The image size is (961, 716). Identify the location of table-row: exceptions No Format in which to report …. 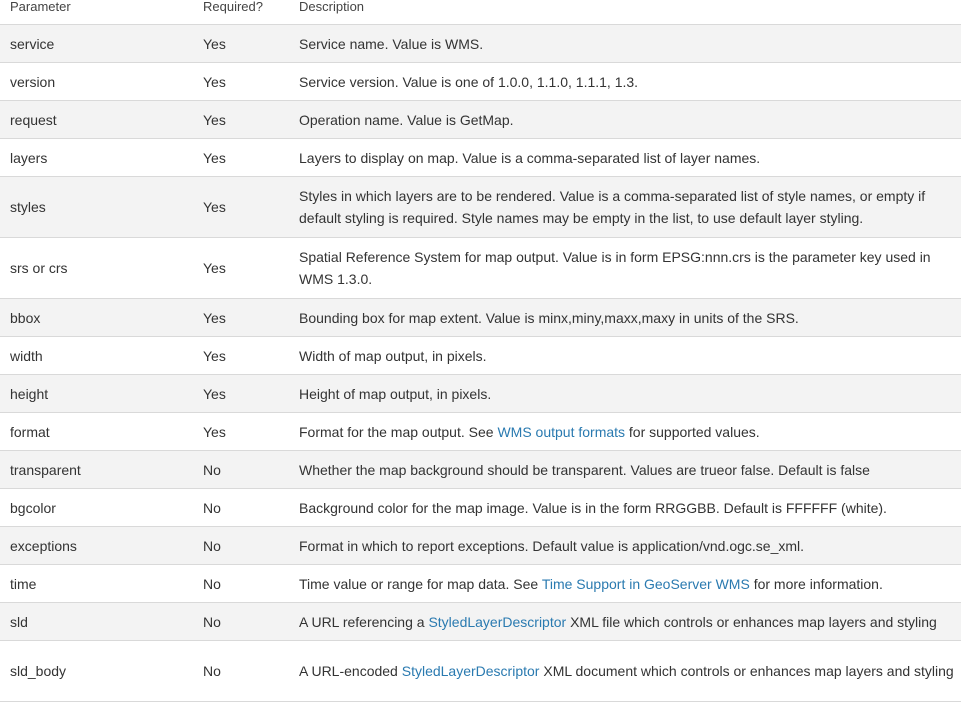
(480, 545).